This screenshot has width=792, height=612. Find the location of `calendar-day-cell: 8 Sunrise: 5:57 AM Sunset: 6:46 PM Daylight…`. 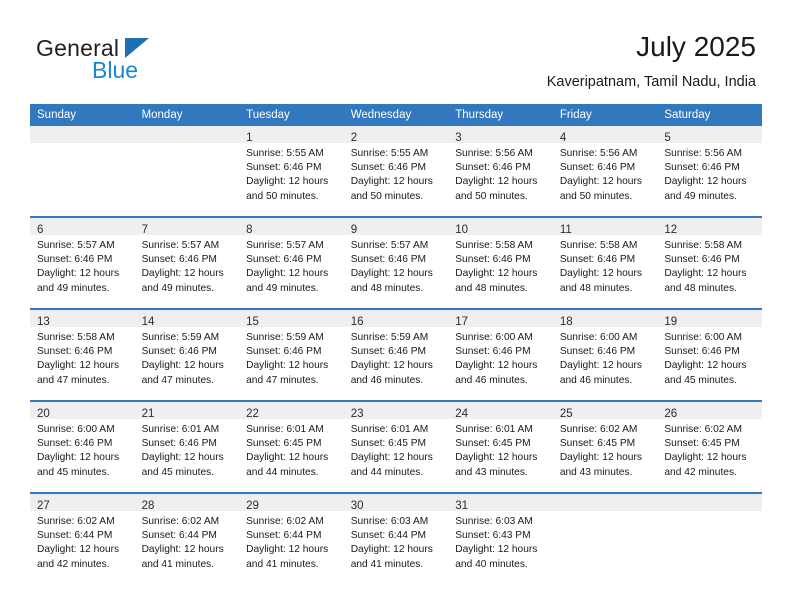

calendar-day-cell: 8 Sunrise: 5:57 AM Sunset: 6:46 PM Daylight… is located at coordinates (291, 262).